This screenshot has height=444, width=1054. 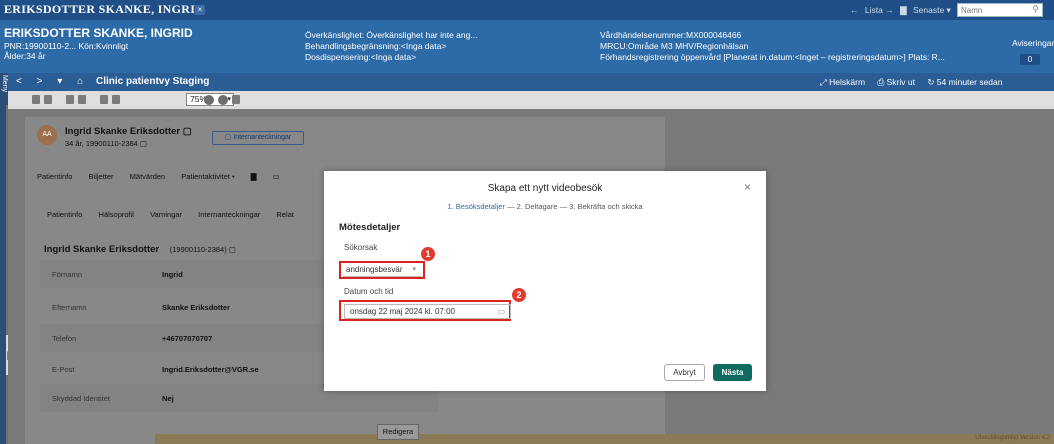 What do you see at coordinates (40, 81) in the screenshot?
I see `forward-icon: >` at bounding box center [40, 81].